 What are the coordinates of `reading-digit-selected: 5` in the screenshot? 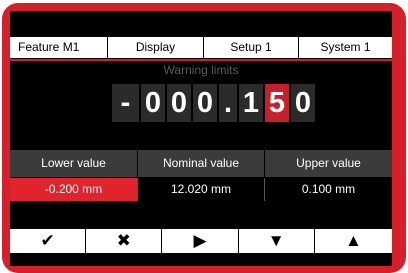 It's located at (277, 103).